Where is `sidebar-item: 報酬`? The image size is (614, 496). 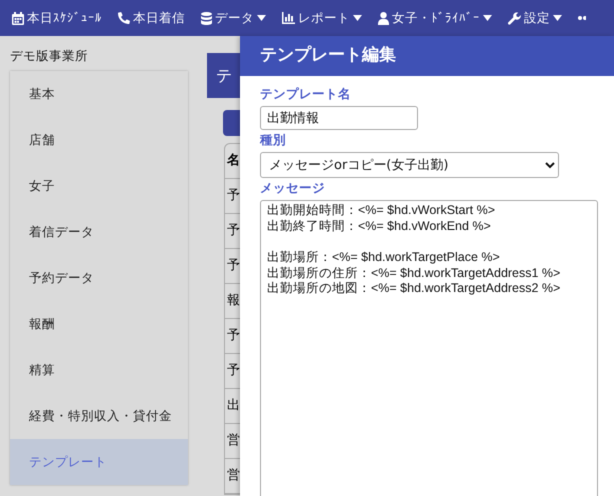 sidebar-item: 報酬 is located at coordinates (99, 324).